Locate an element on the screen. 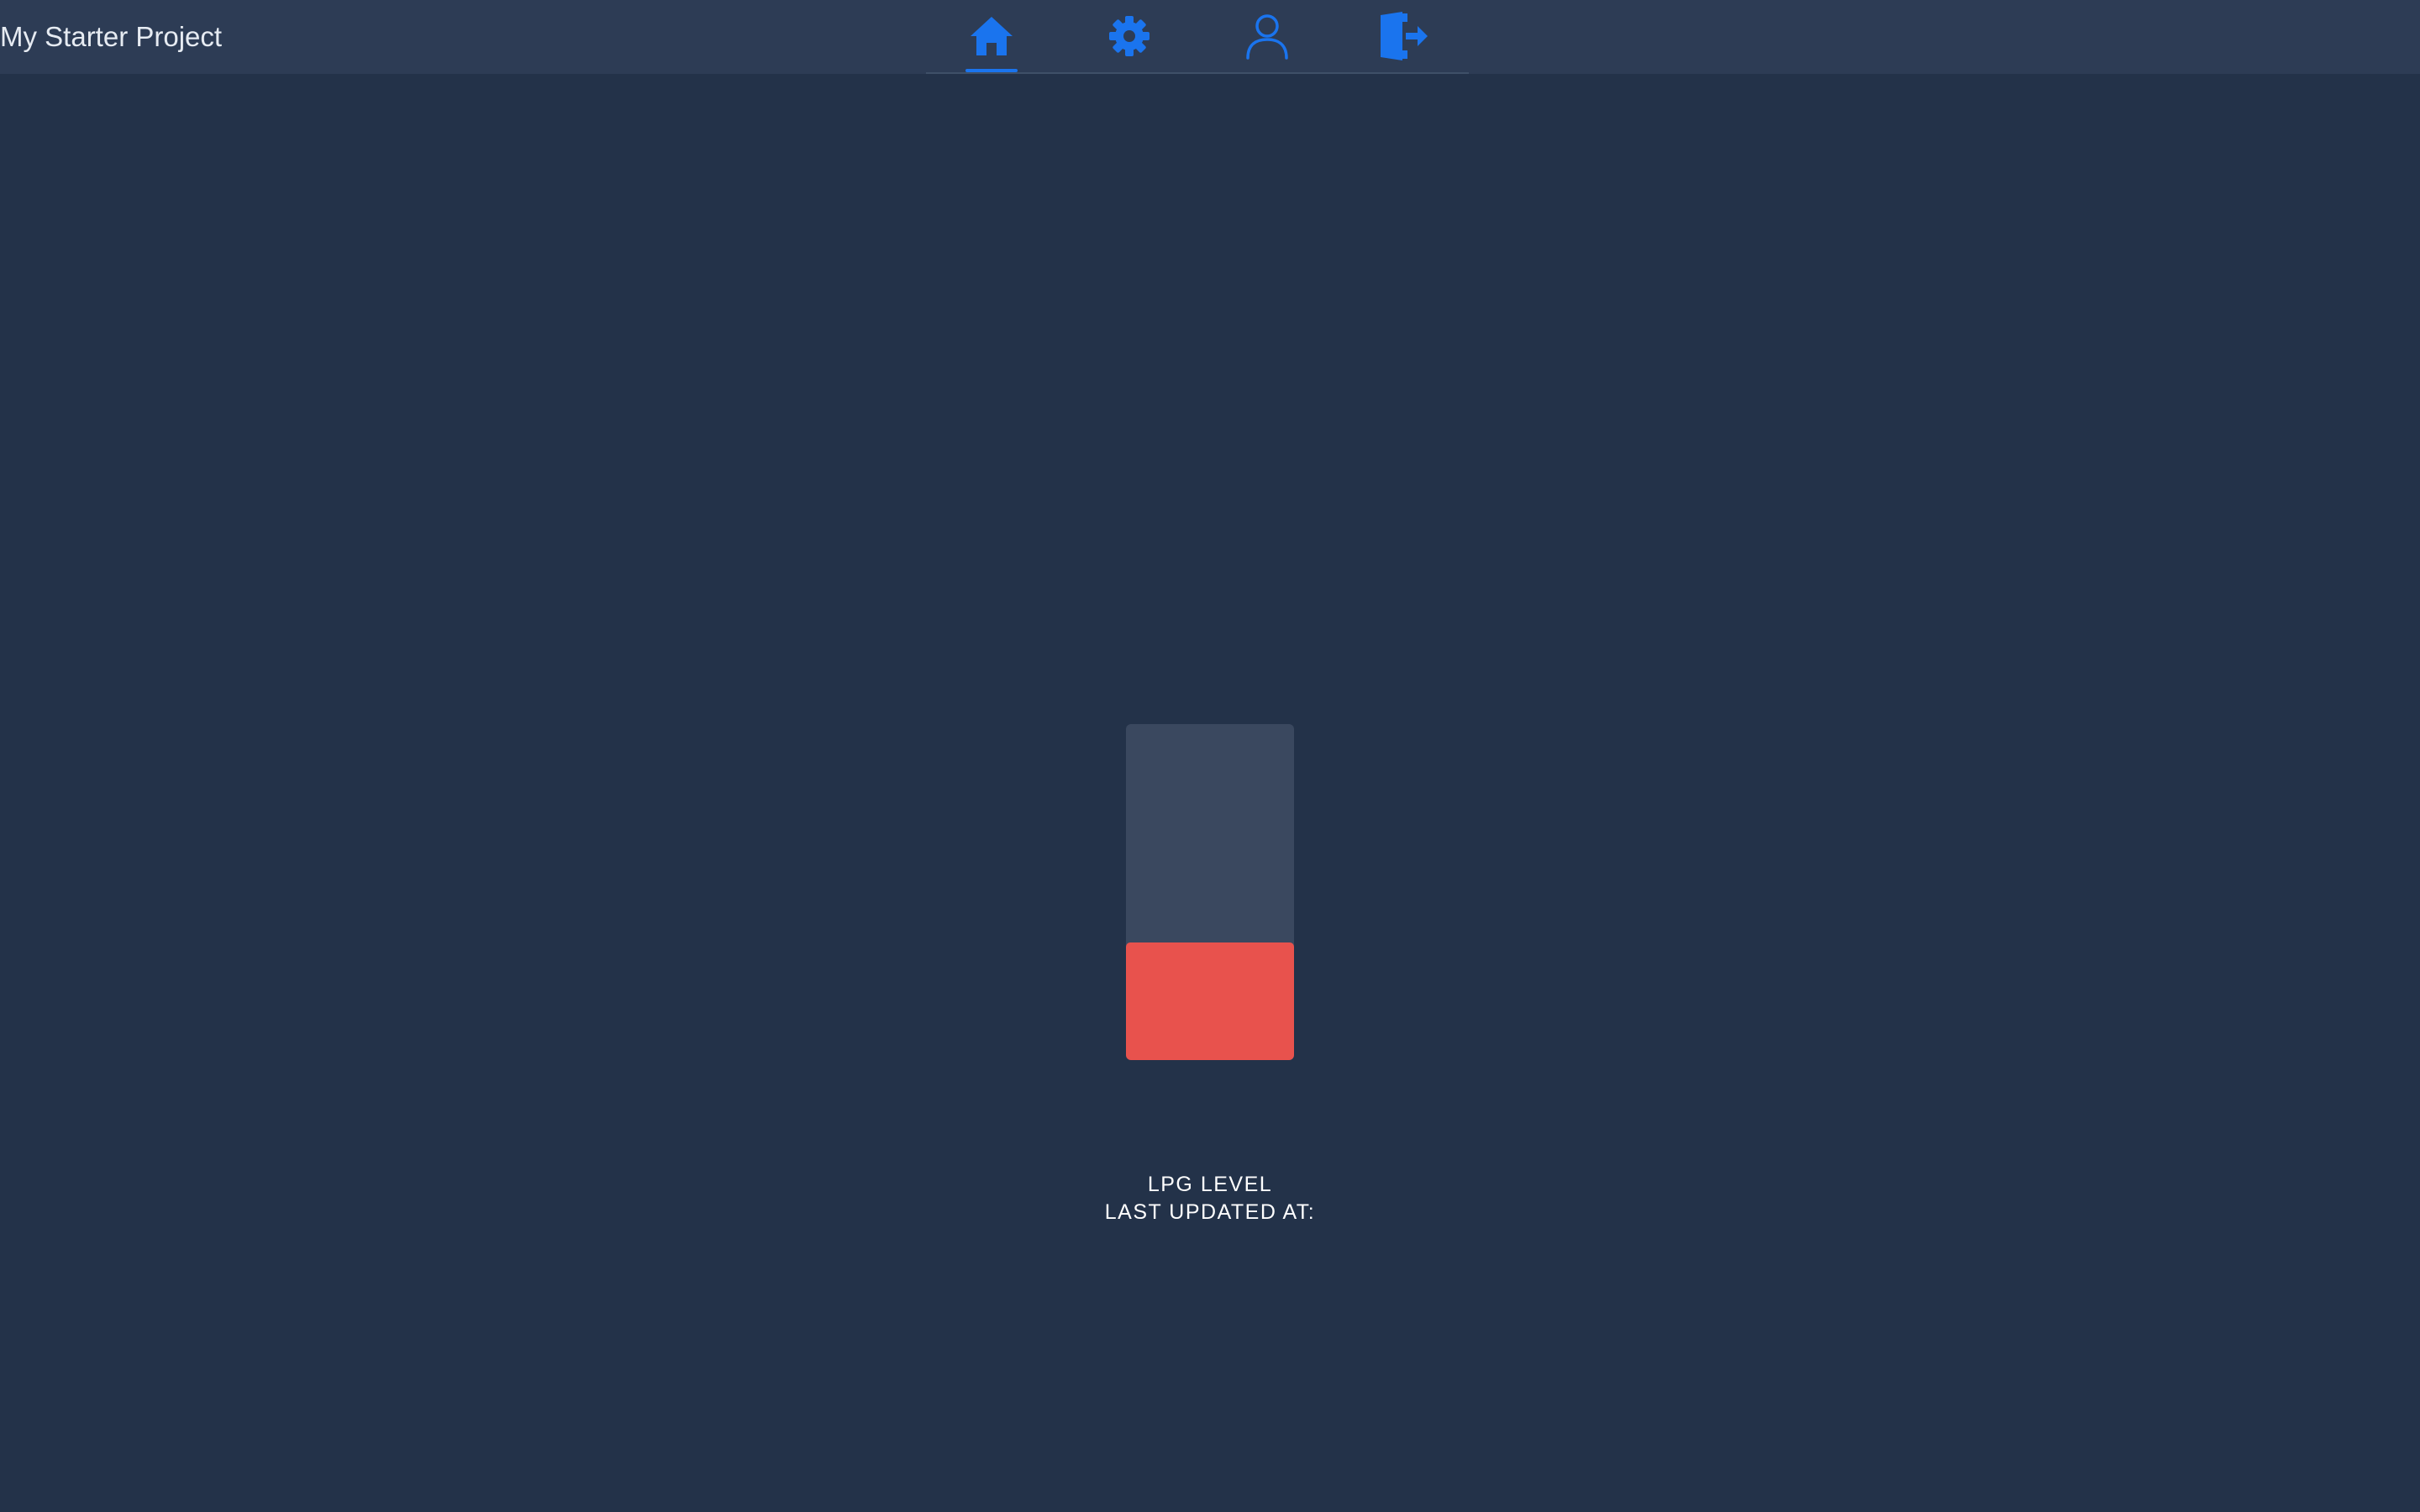  logout-icon is located at coordinates (1403, 36).